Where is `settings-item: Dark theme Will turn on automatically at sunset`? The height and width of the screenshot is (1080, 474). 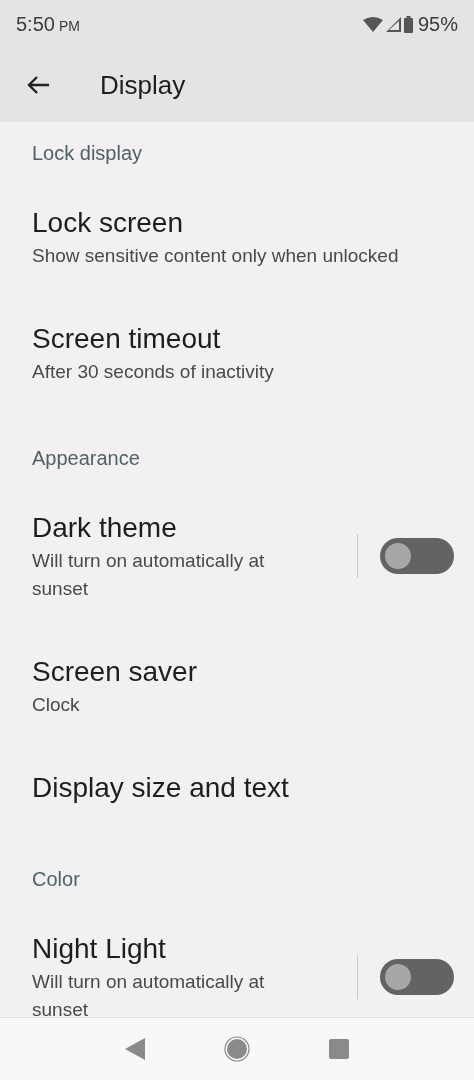
settings-item: Dark theme Will turn on automatically at sunset is located at coordinates (237, 556).